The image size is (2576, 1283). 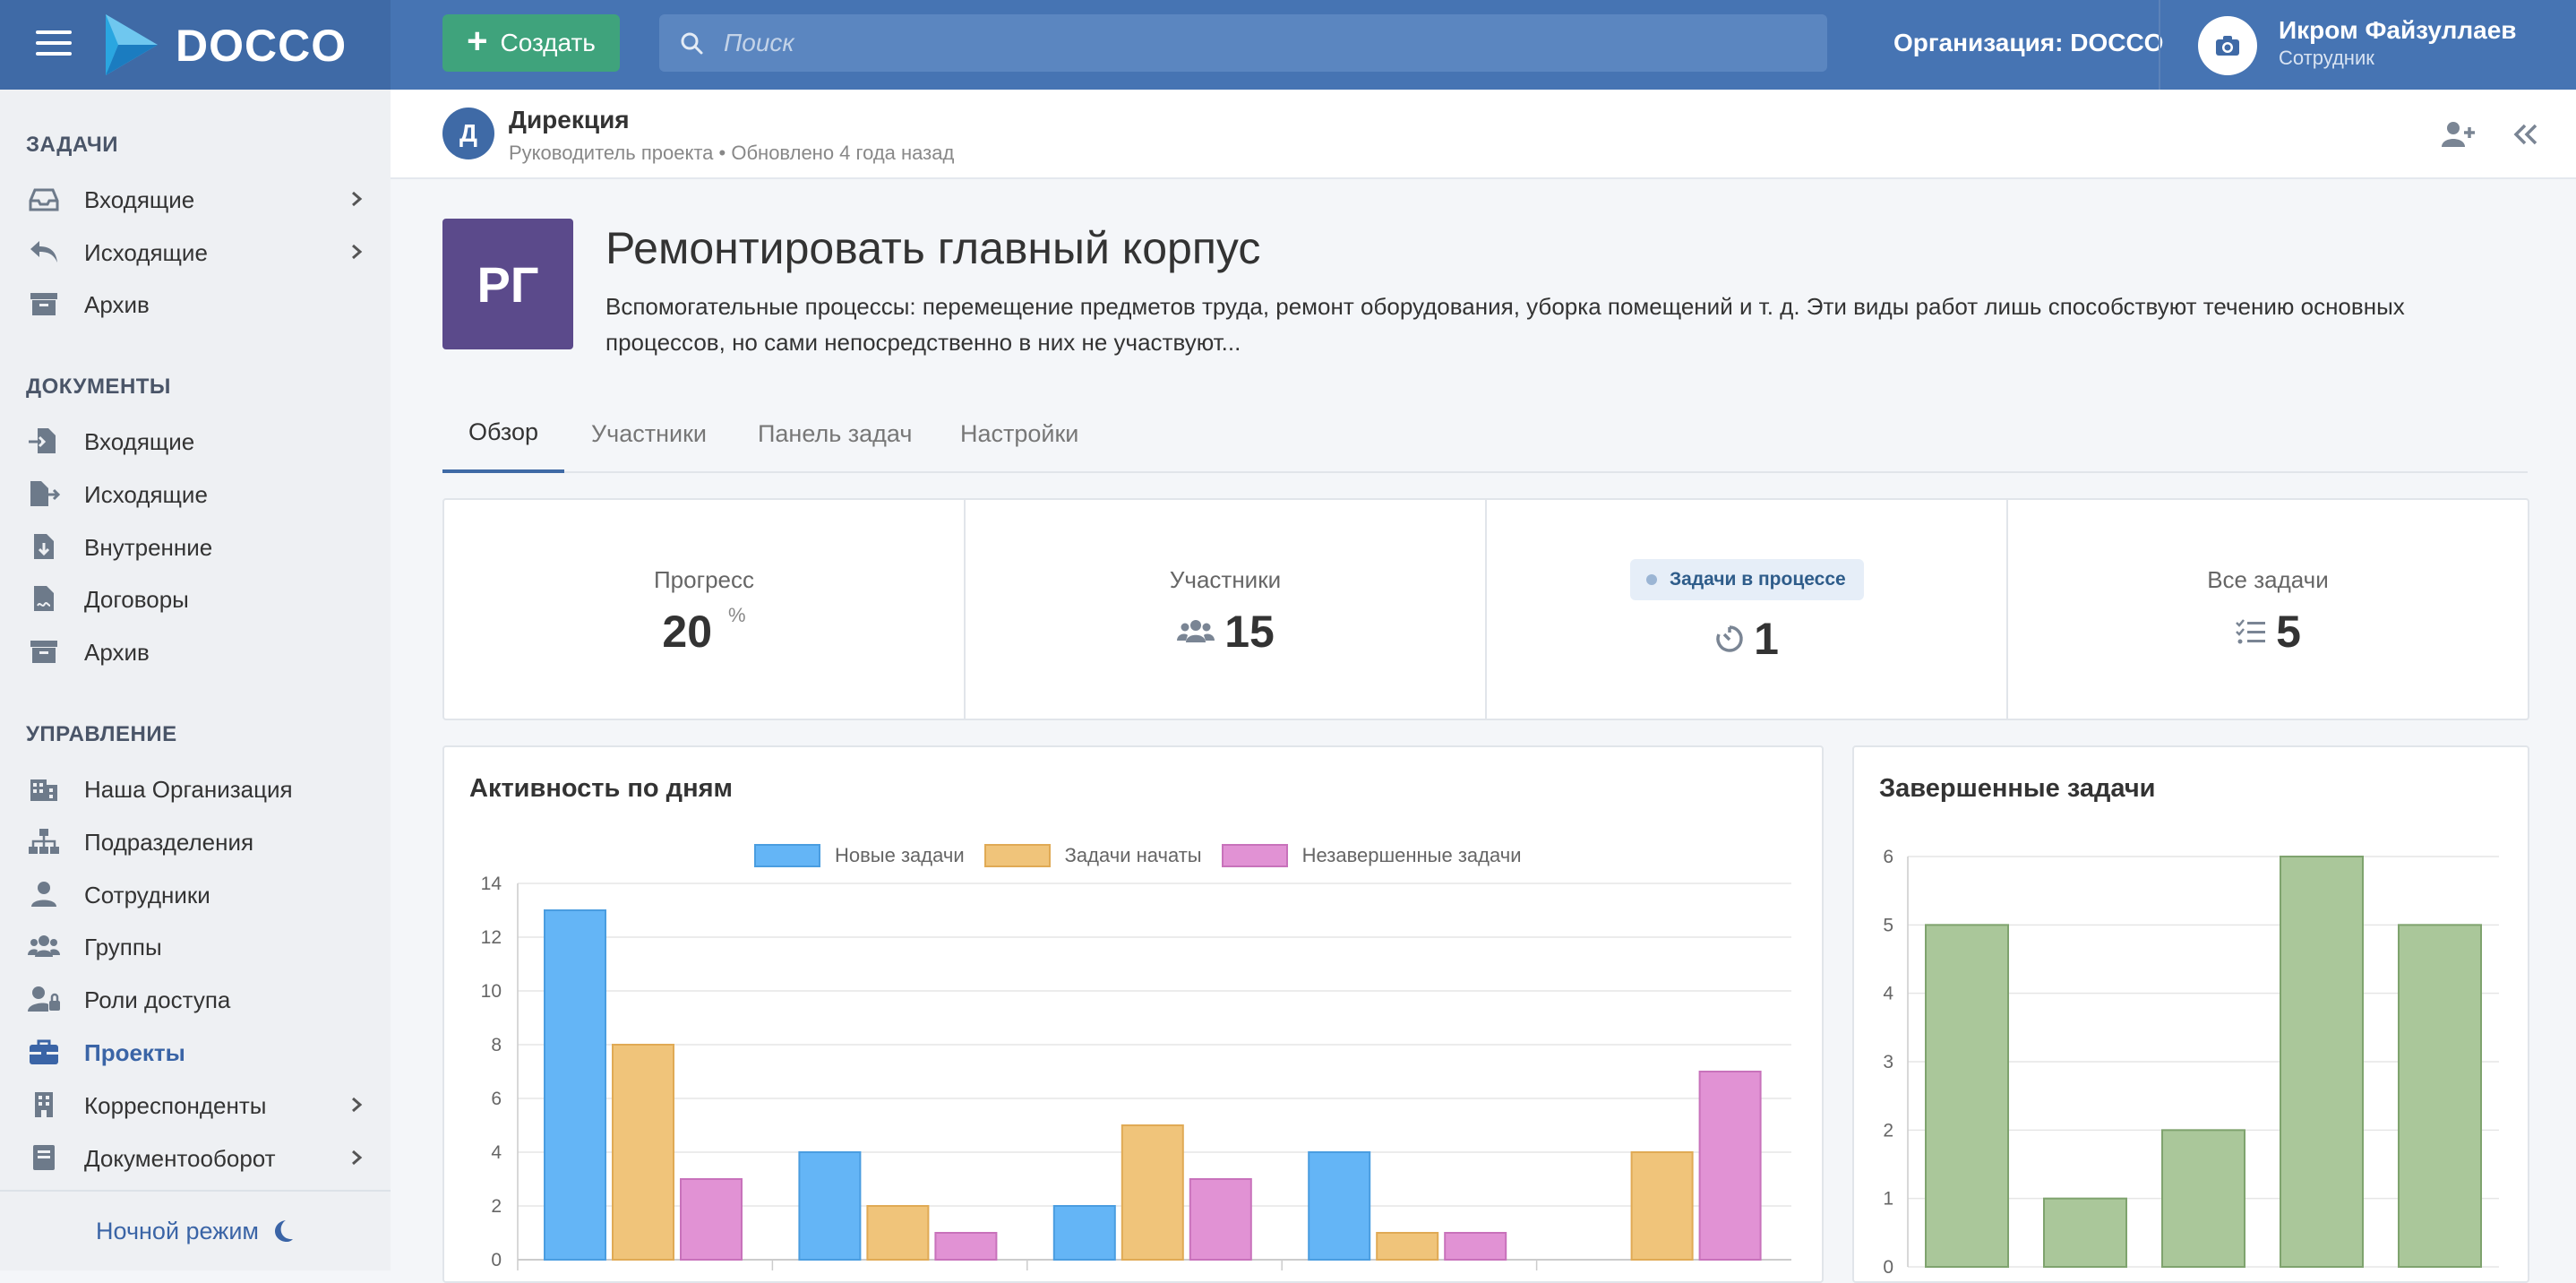 I want to click on sidebar-item-docs-incoming: Входящие, so click(x=195, y=441).